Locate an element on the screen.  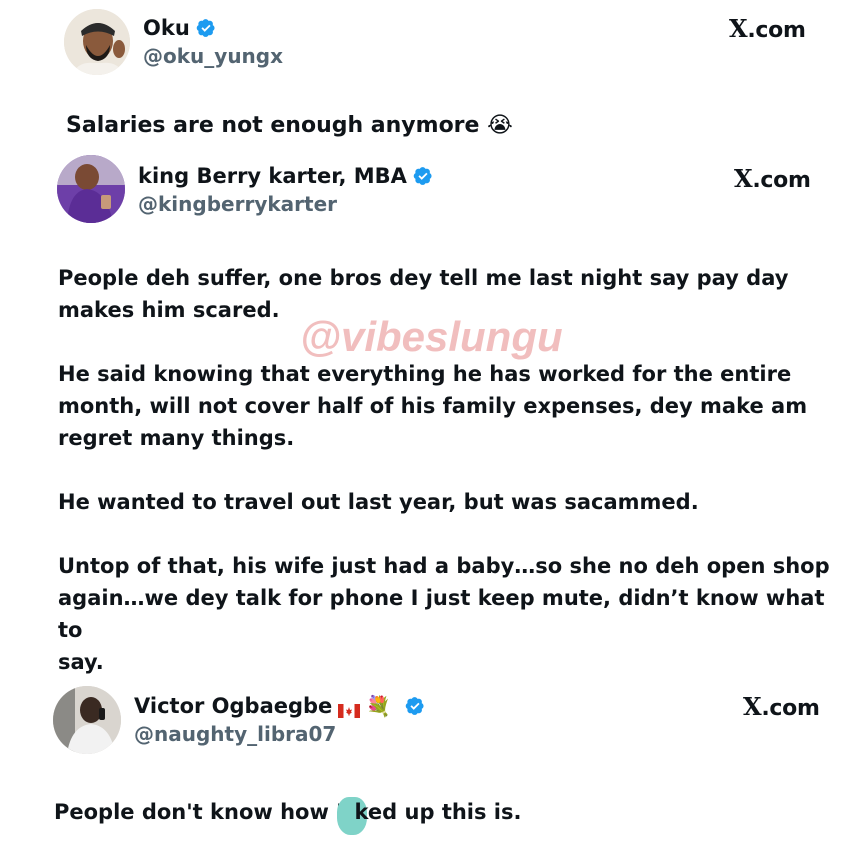
tweet-text-oku: Salaries are not enough anymore 😭 is located at coordinates (289, 126).